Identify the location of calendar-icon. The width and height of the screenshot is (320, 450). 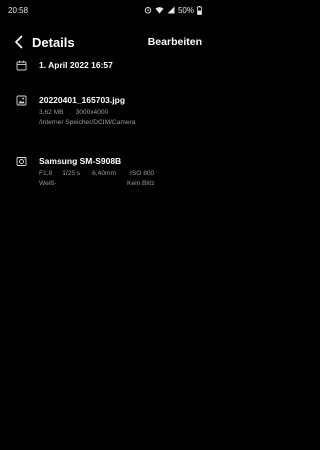
(21, 66).